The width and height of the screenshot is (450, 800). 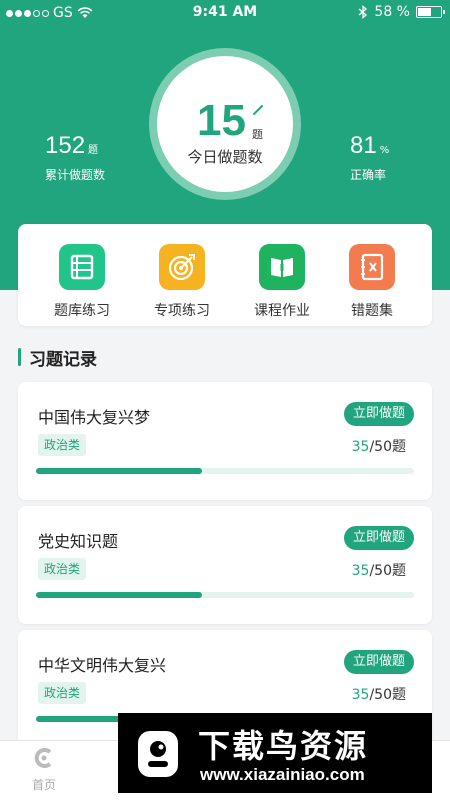 What do you see at coordinates (225, 565) in the screenshot?
I see `record-card: 党史知识题 立即做题 政治类 35/50题` at bounding box center [225, 565].